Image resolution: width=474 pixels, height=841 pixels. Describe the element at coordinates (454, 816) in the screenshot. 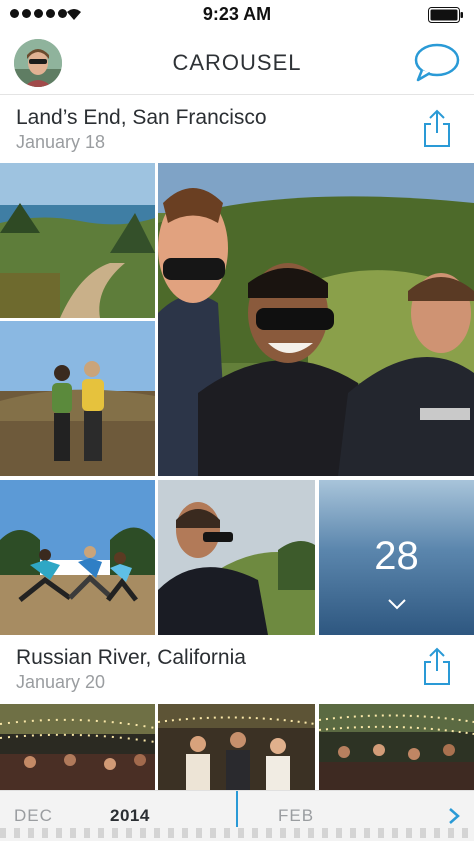

I see `chevron-right-icon` at that location.